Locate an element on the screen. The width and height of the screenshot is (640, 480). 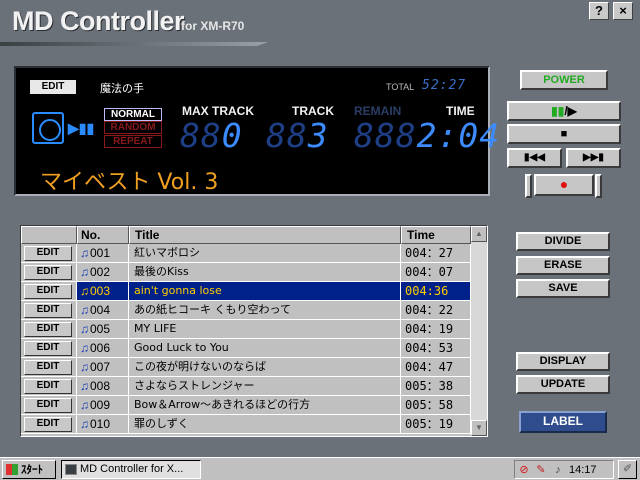
system-tray: ⊘ ✎ ♪ 14:17 is located at coordinates (564, 469).